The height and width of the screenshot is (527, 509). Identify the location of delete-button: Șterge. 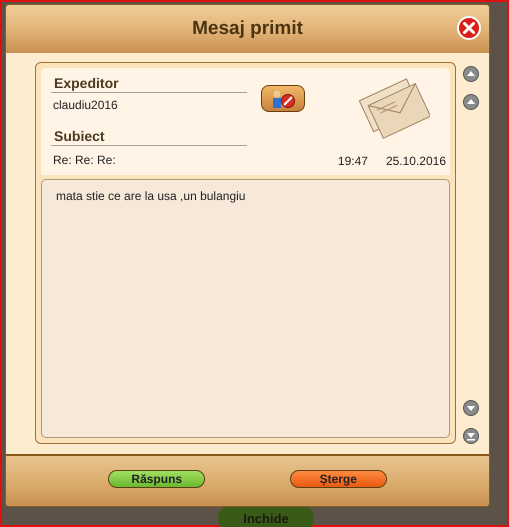
(338, 479).